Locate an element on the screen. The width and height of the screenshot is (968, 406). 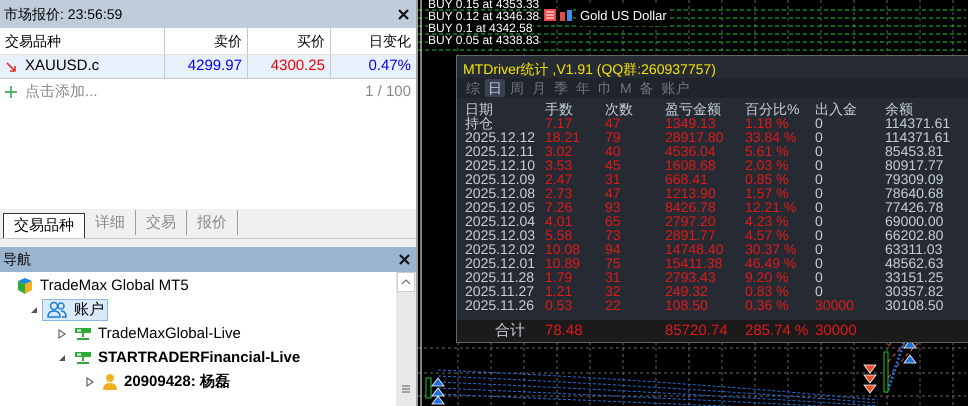
date-cell-text: 2025.12.04 is located at coordinates (500, 221).